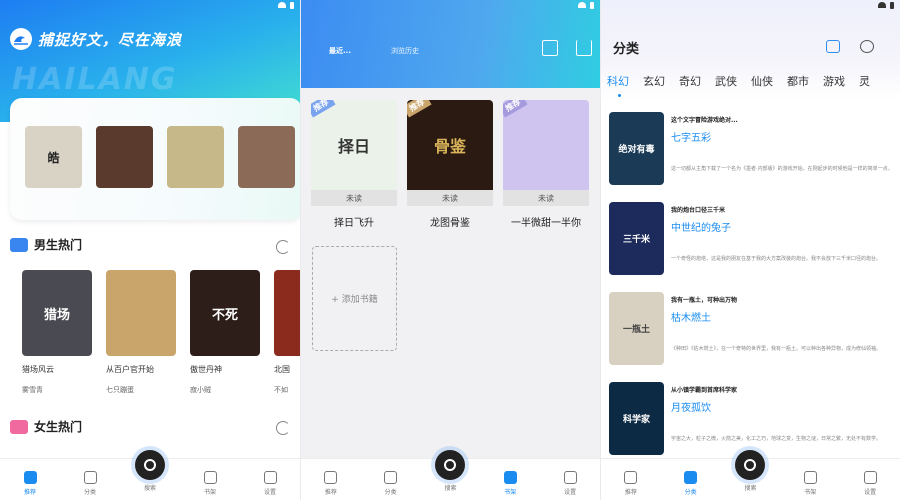 Image resolution: width=900 pixels, height=500 pixels. Describe the element at coordinates (626, 49) in the screenshot. I see `page-title: 分类` at that location.